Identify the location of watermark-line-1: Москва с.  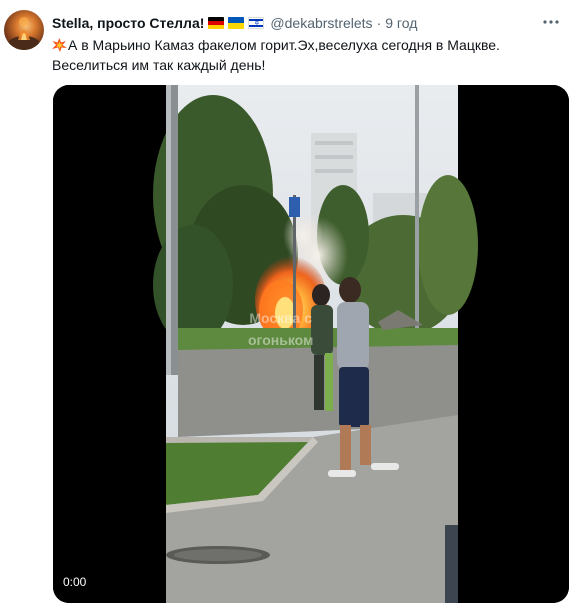
(281, 318).